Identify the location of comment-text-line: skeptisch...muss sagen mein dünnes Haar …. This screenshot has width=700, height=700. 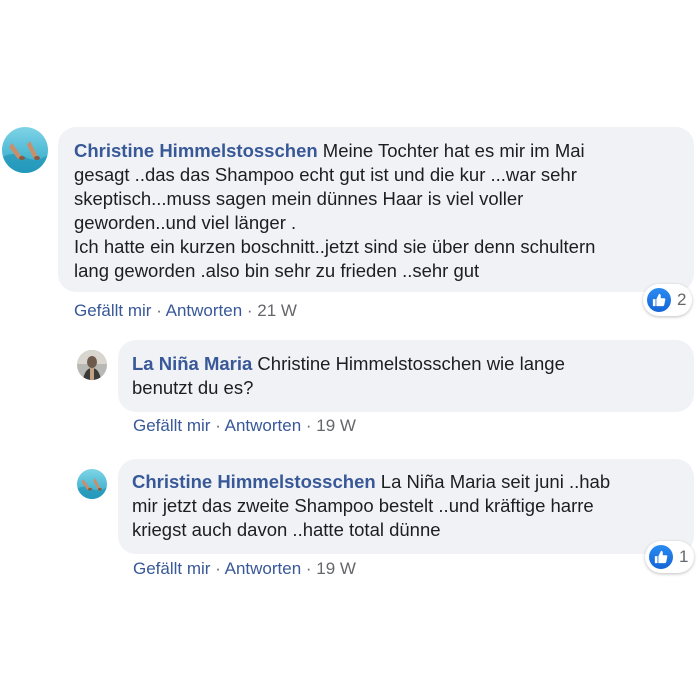
(299, 198).